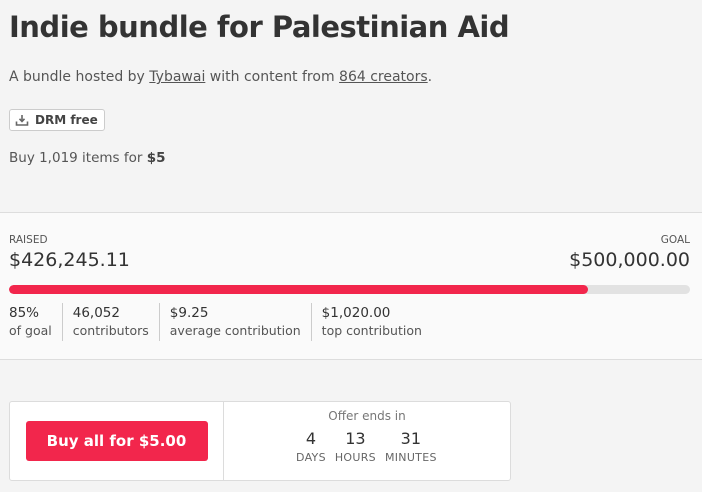  I want to click on buy-section: Buy all for $5.00, so click(117, 441).